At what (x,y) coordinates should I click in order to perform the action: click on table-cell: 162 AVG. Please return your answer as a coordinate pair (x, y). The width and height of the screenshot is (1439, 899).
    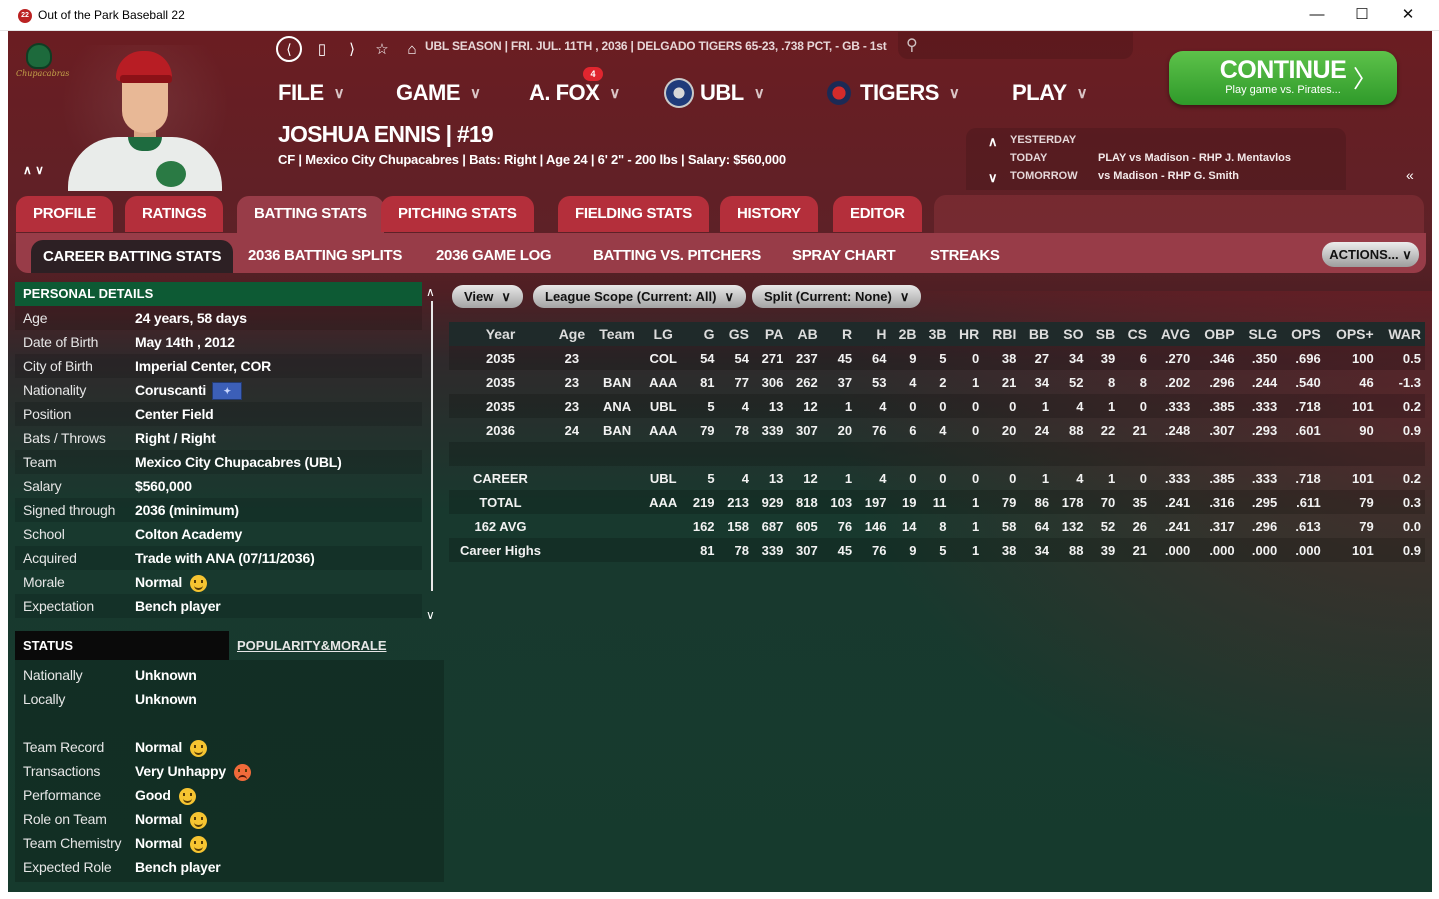
    Looking at the image, I should click on (500, 526).